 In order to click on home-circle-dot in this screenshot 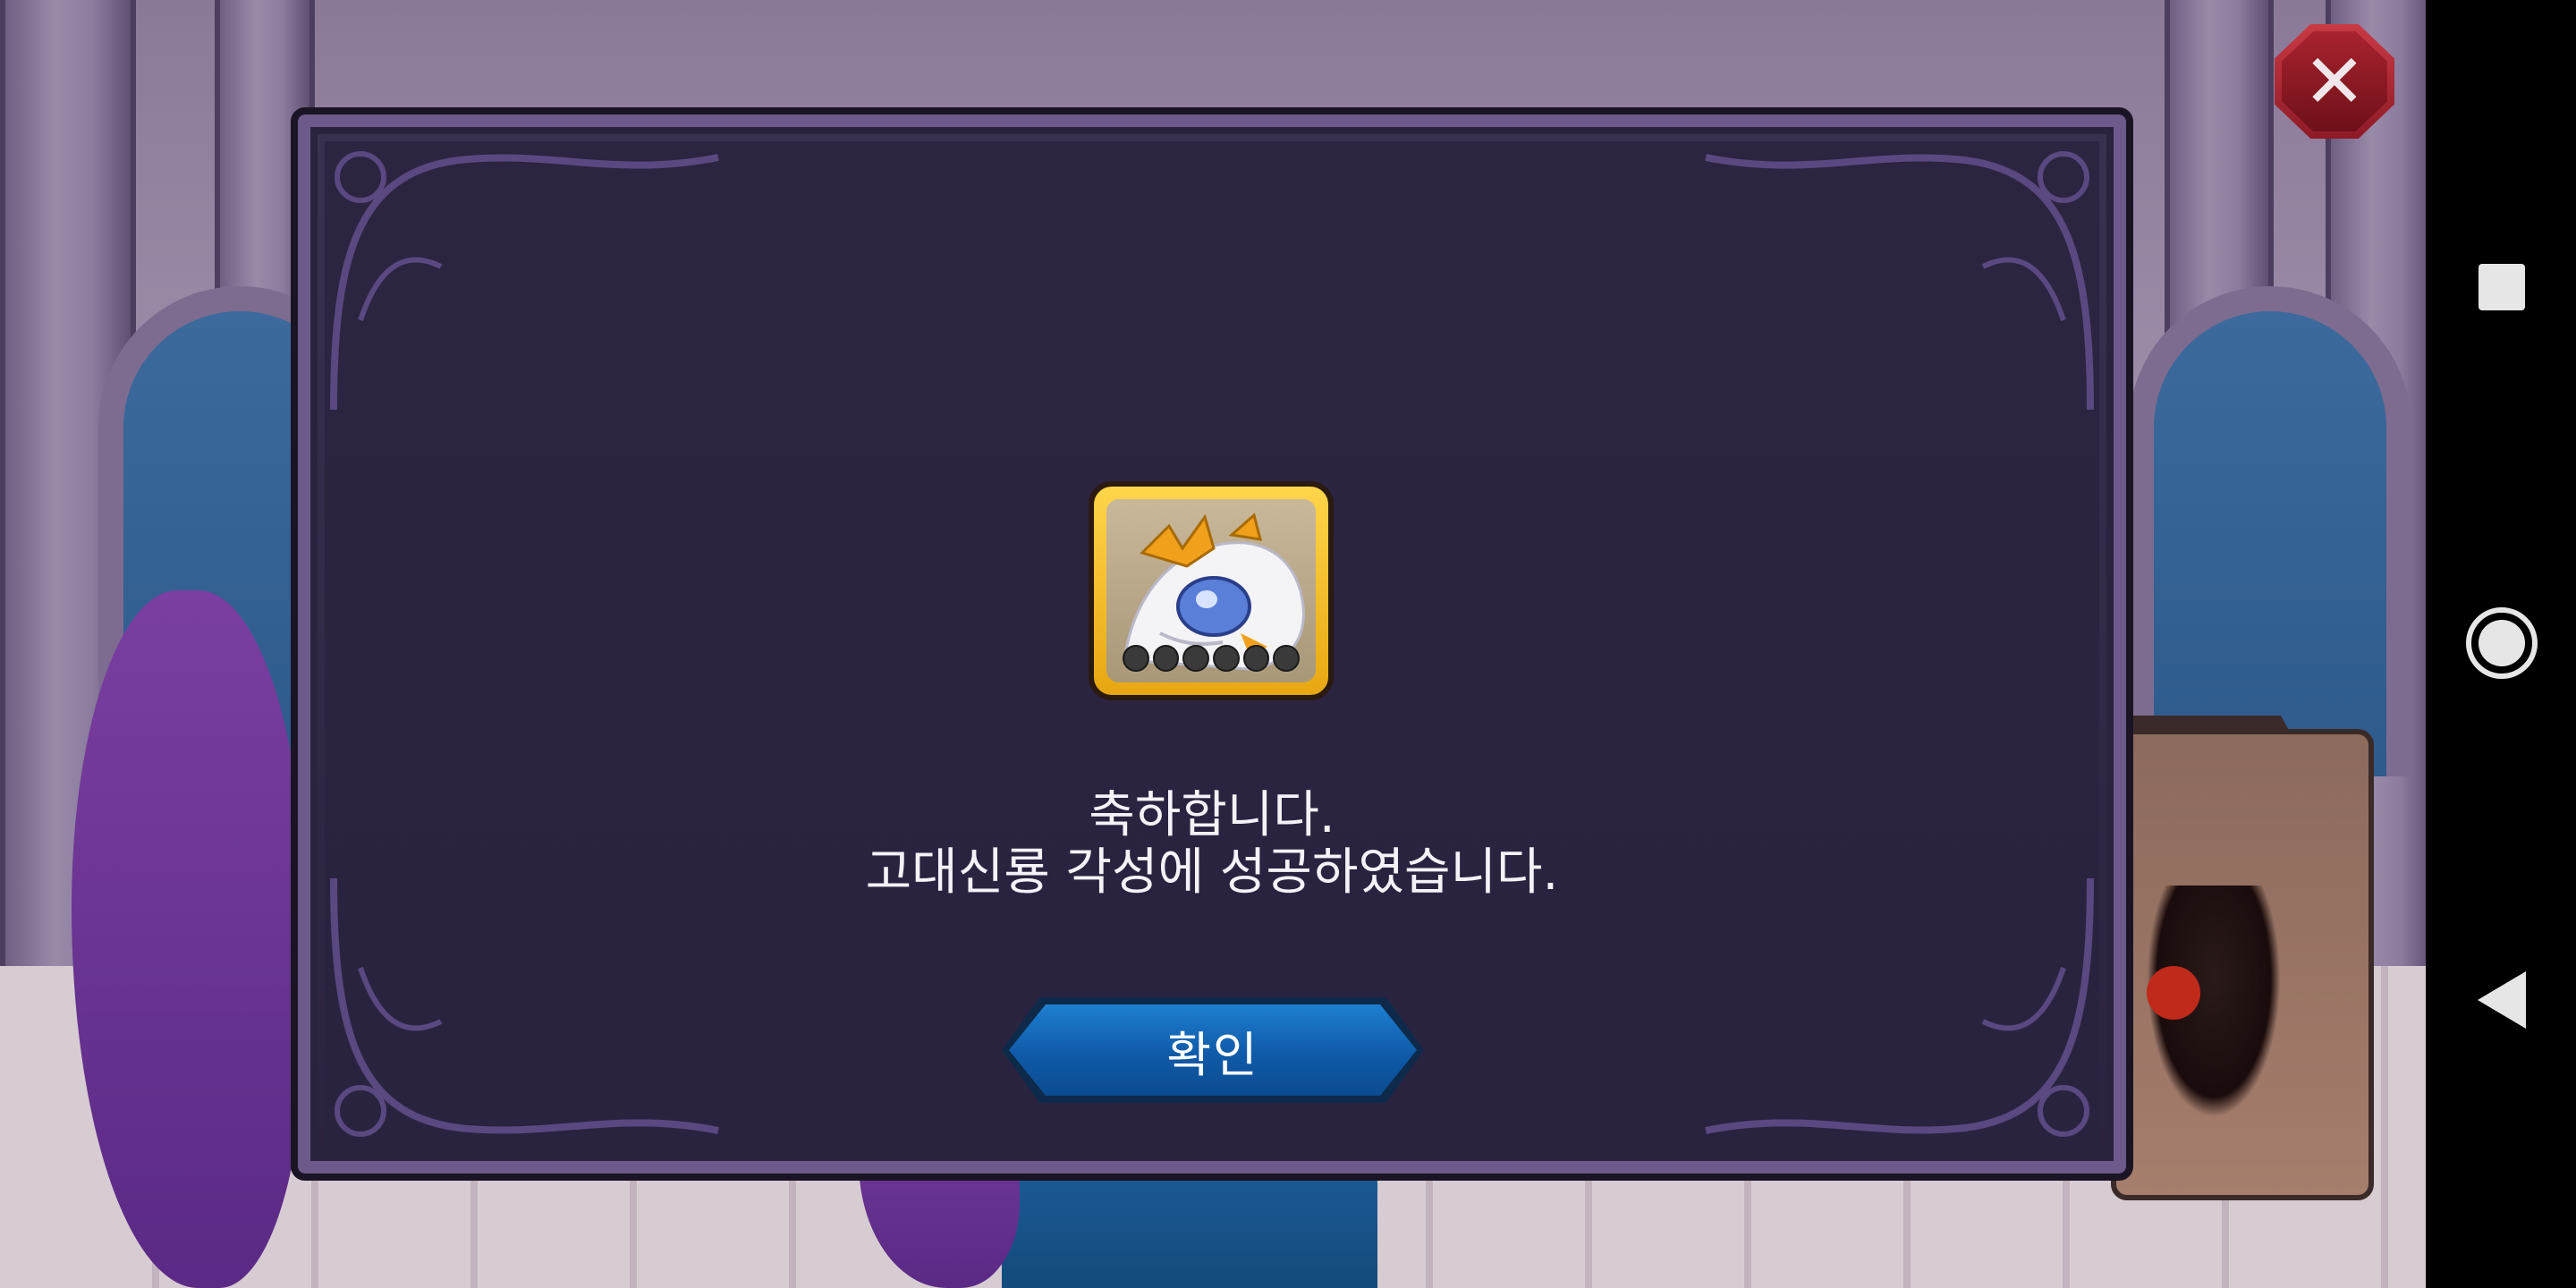, I will do `click(2502, 643)`.